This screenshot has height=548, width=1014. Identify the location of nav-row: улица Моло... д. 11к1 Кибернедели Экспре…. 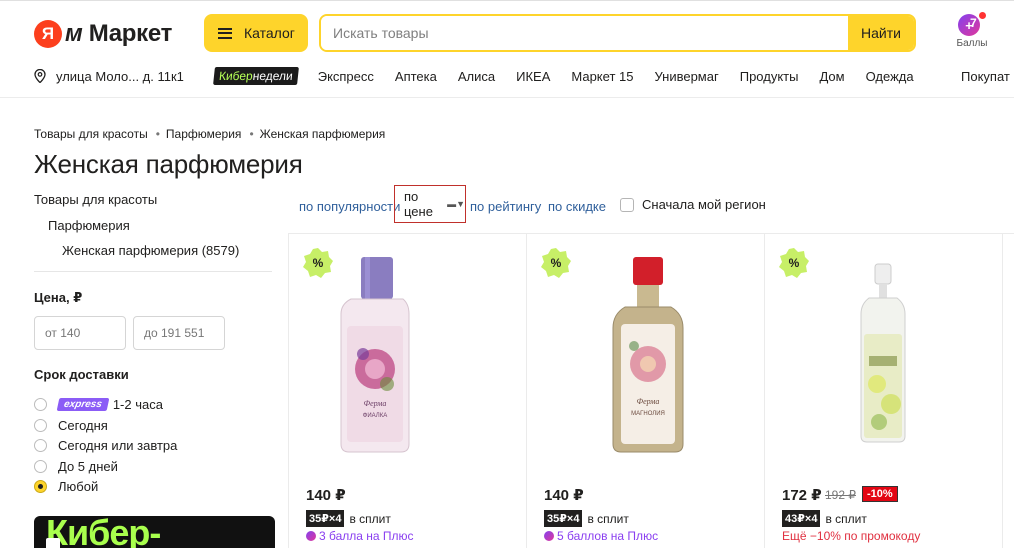
(484, 76).